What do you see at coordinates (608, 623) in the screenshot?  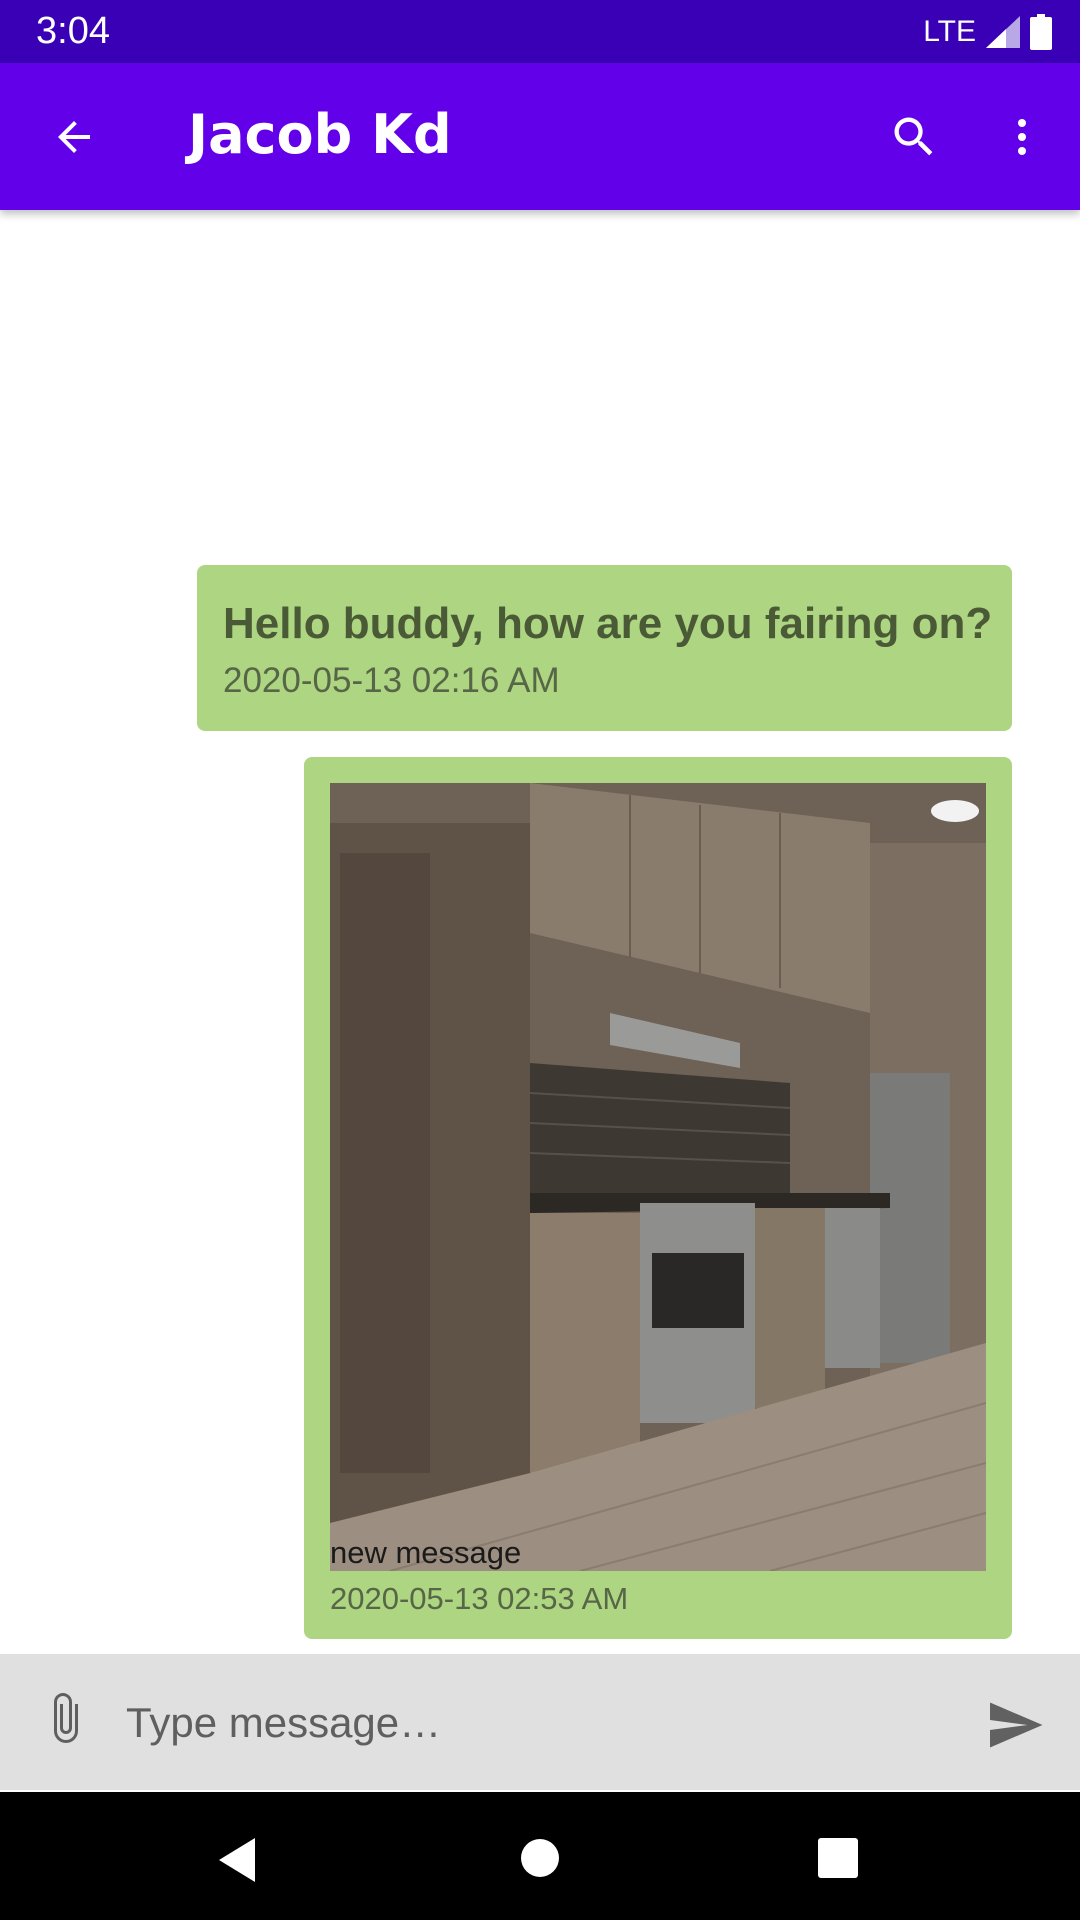 I see `message-text: Hello buddy, how are you fairing on?` at bounding box center [608, 623].